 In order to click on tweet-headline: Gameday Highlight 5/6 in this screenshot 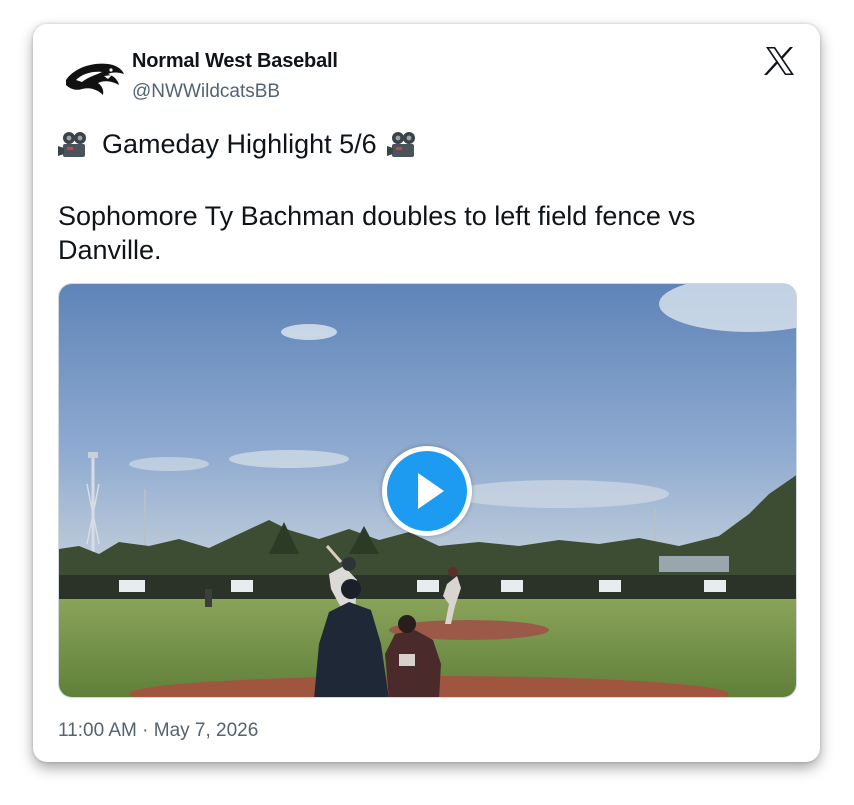, I will do `click(239, 144)`.